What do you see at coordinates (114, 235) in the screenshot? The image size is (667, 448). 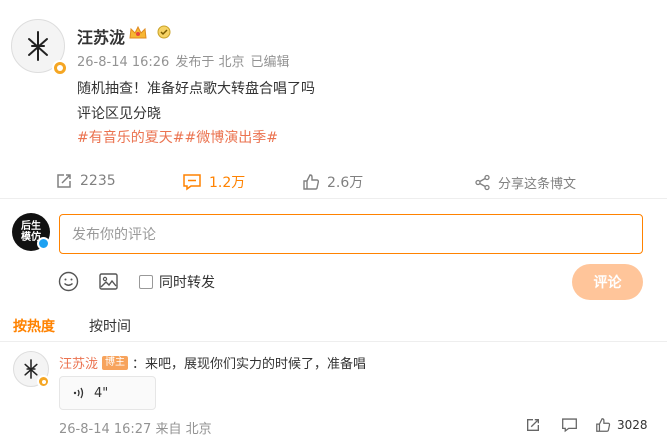 I see `comment-input-placeholder: 发布你的评论` at bounding box center [114, 235].